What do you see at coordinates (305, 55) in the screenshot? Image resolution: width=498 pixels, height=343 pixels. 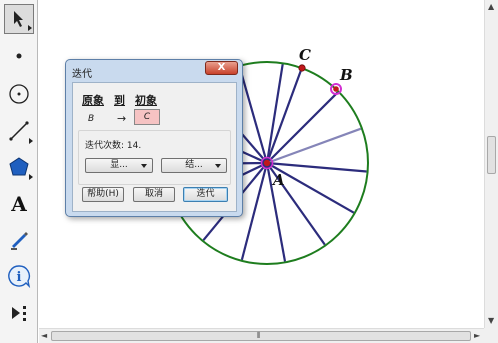 I see `label-C: C` at bounding box center [305, 55].